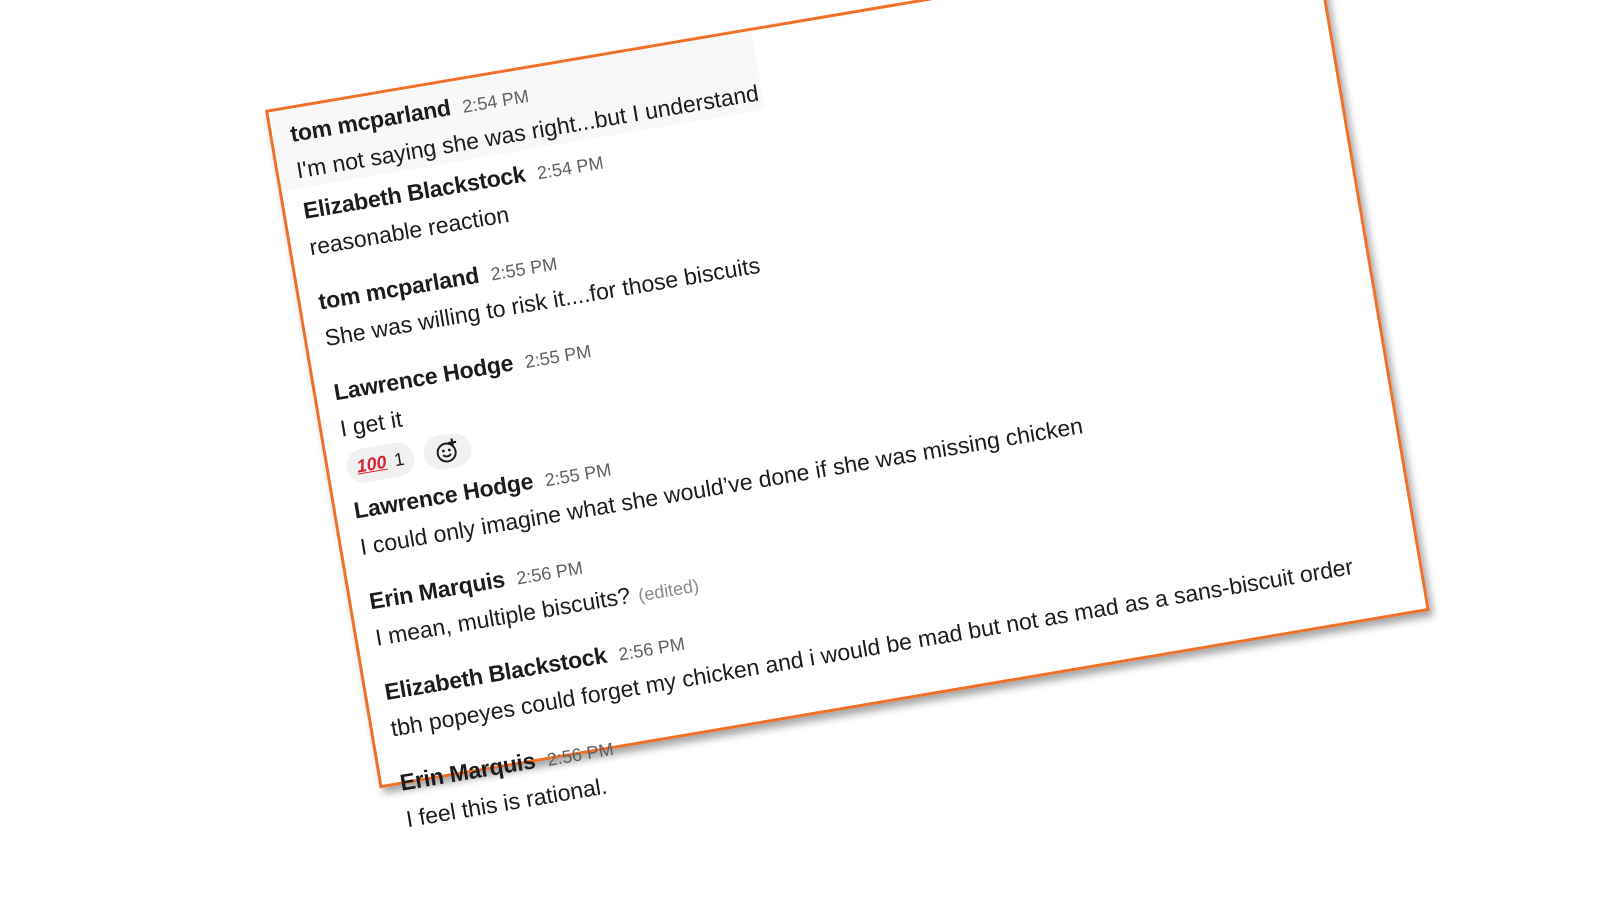 This screenshot has width=1600, height=900. Describe the element at coordinates (399, 459) in the screenshot. I see `reaction-count: 1` at that location.